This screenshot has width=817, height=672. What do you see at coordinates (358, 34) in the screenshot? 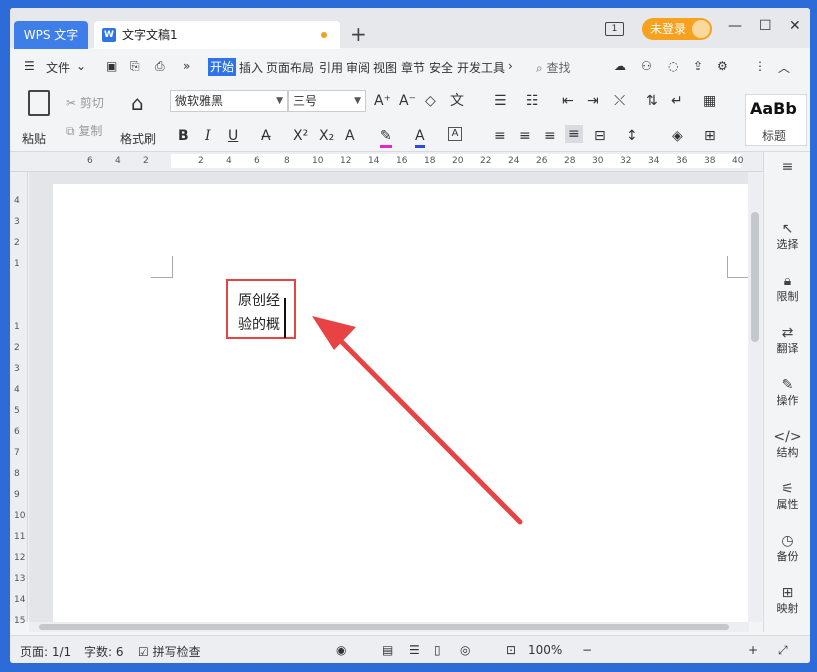
I see `new-tab-button: +` at bounding box center [358, 34].